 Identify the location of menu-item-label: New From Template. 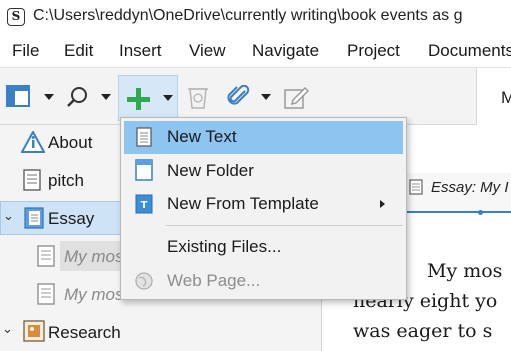
(243, 203).